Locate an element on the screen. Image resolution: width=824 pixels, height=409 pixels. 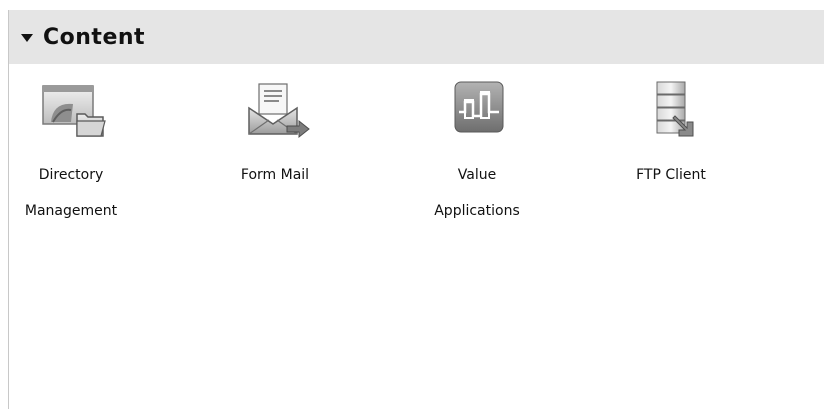
item-label-line1: Directory is located at coordinates (71, 175).